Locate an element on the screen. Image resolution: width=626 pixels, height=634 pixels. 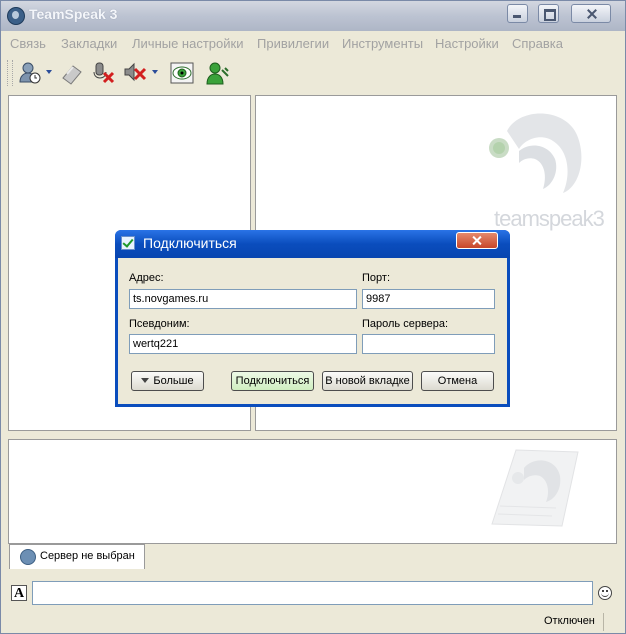
menu-help: Справка is located at coordinates (537, 43).